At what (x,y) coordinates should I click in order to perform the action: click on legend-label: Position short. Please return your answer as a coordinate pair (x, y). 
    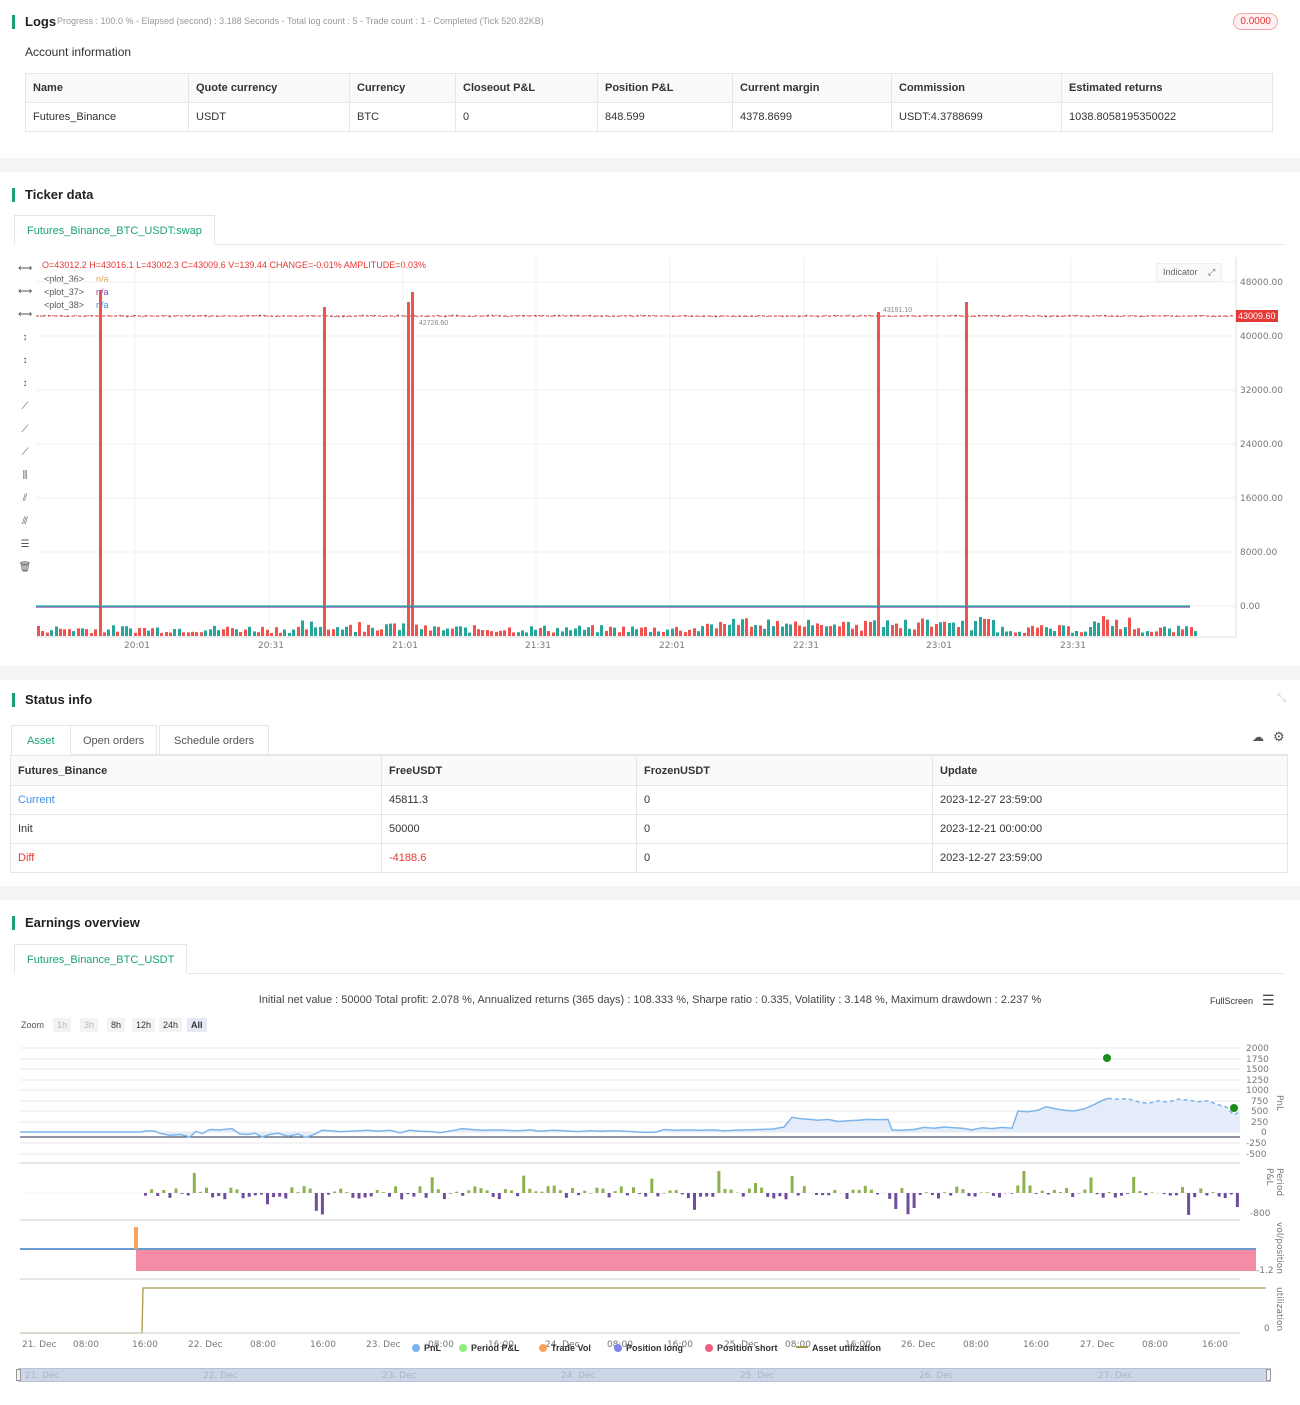
    Looking at the image, I should click on (747, 1348).